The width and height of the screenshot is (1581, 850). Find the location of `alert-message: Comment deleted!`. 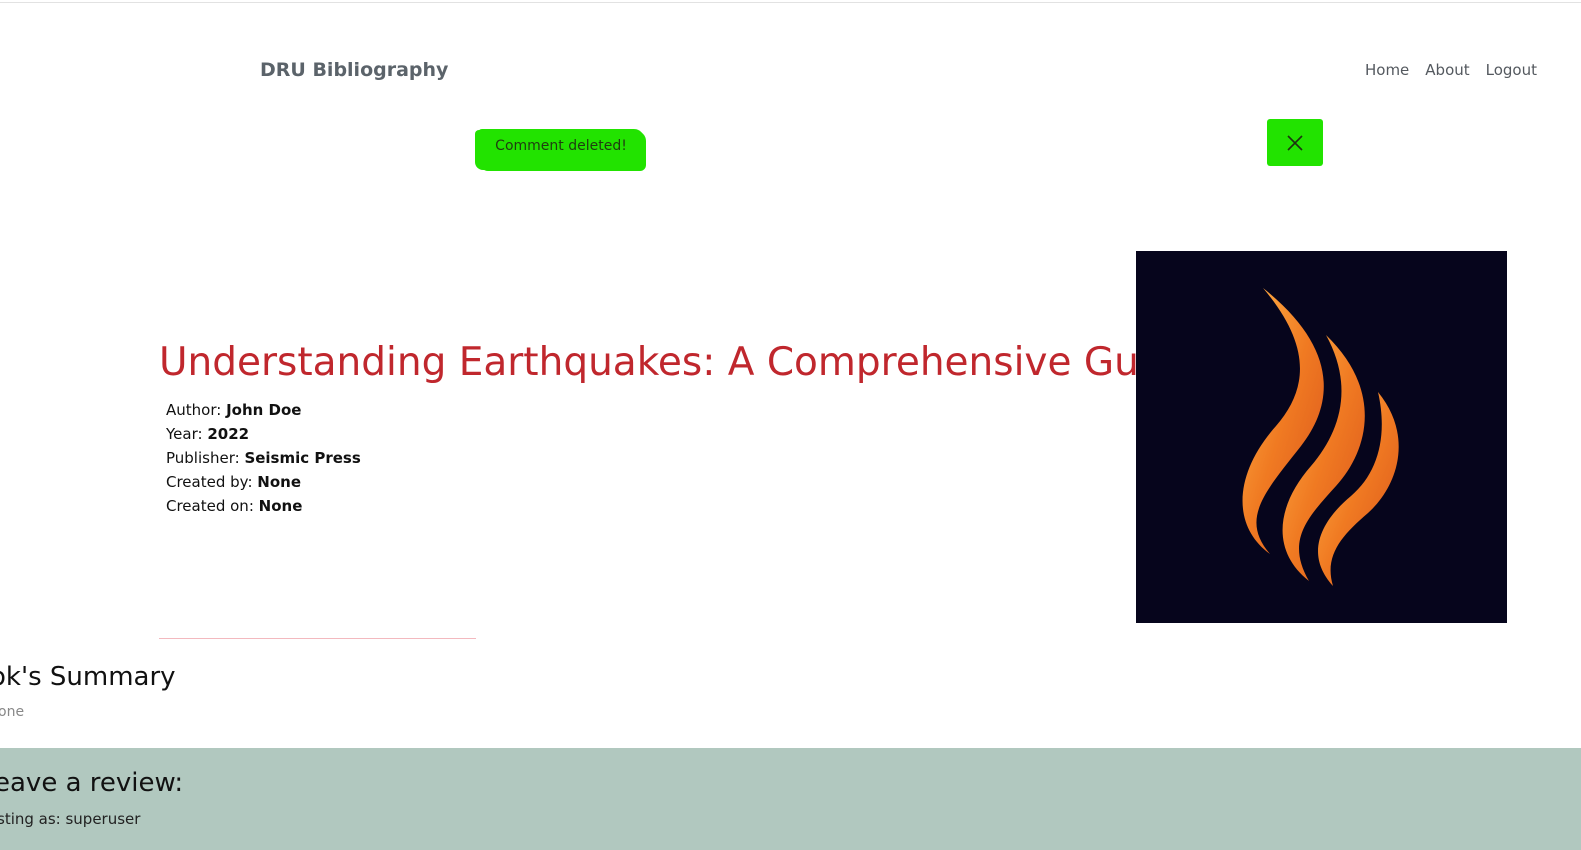

alert-message: Comment deleted! is located at coordinates (561, 146).